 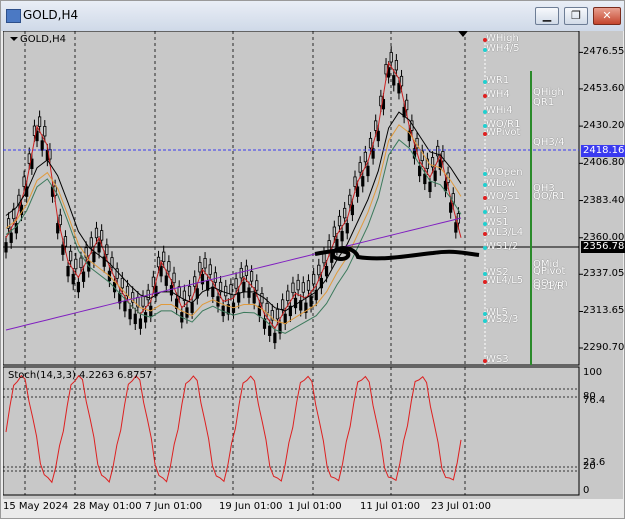 I want to click on stoch-tick-label: 20, so click(x=589, y=467).